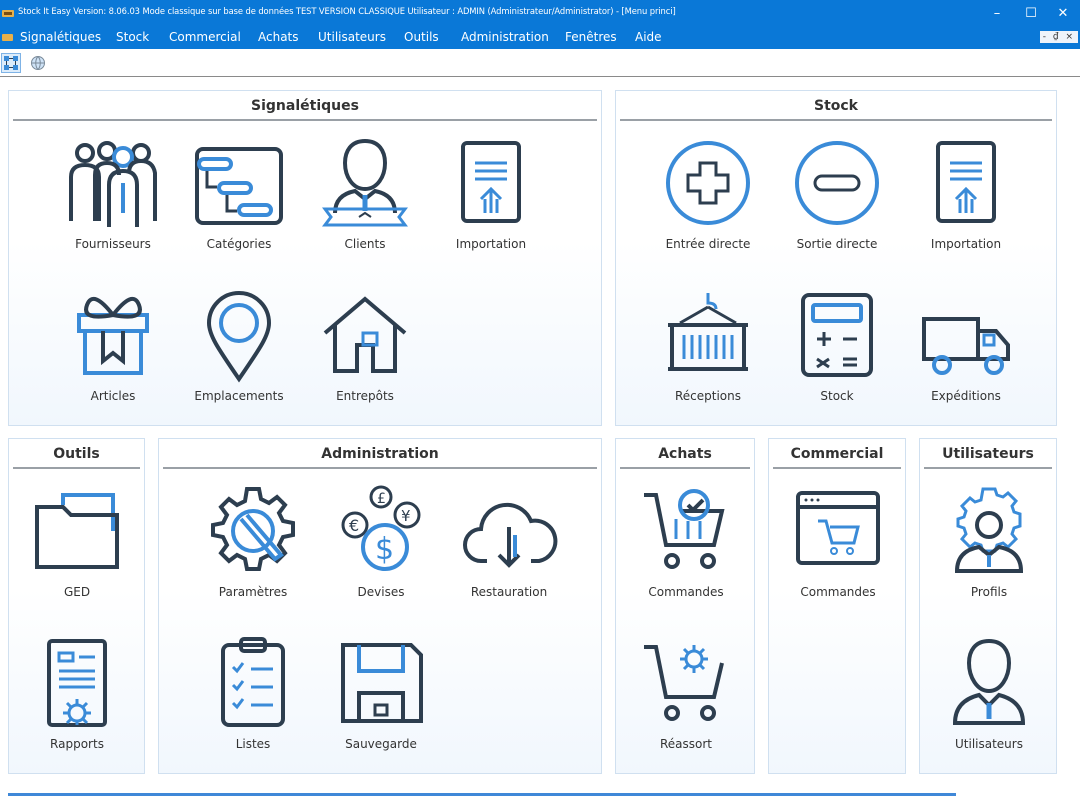  Describe the element at coordinates (837, 347) in the screenshot. I see `tile-stock: Stock` at that location.